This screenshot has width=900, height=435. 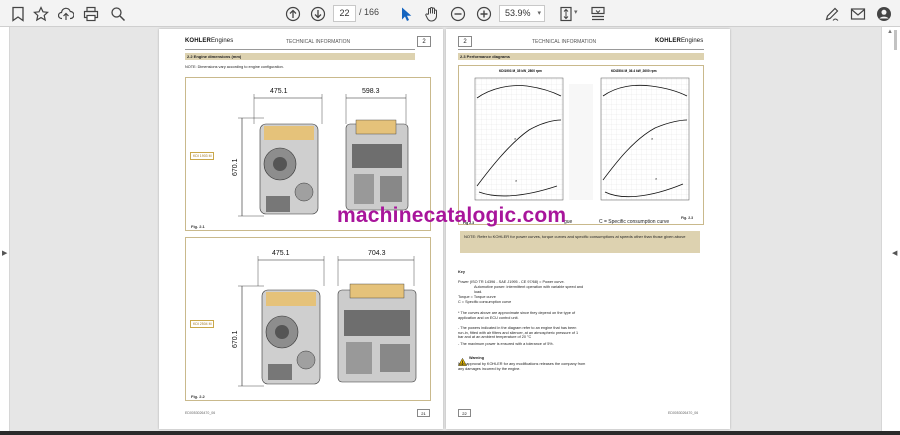 I want to click on watermark: machinecatalogic.com, so click(x=452, y=215).